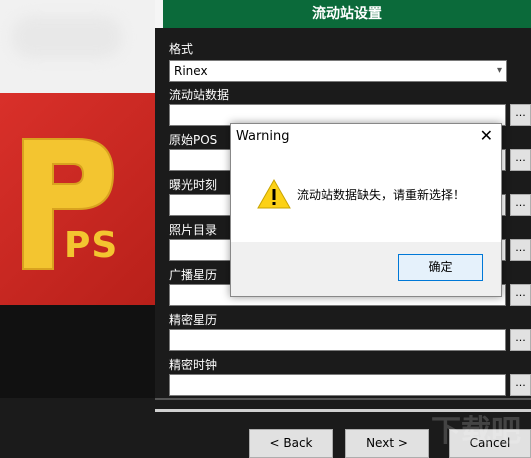 This screenshot has width=531, height=458. I want to click on back-button: < Back, so click(291, 443).